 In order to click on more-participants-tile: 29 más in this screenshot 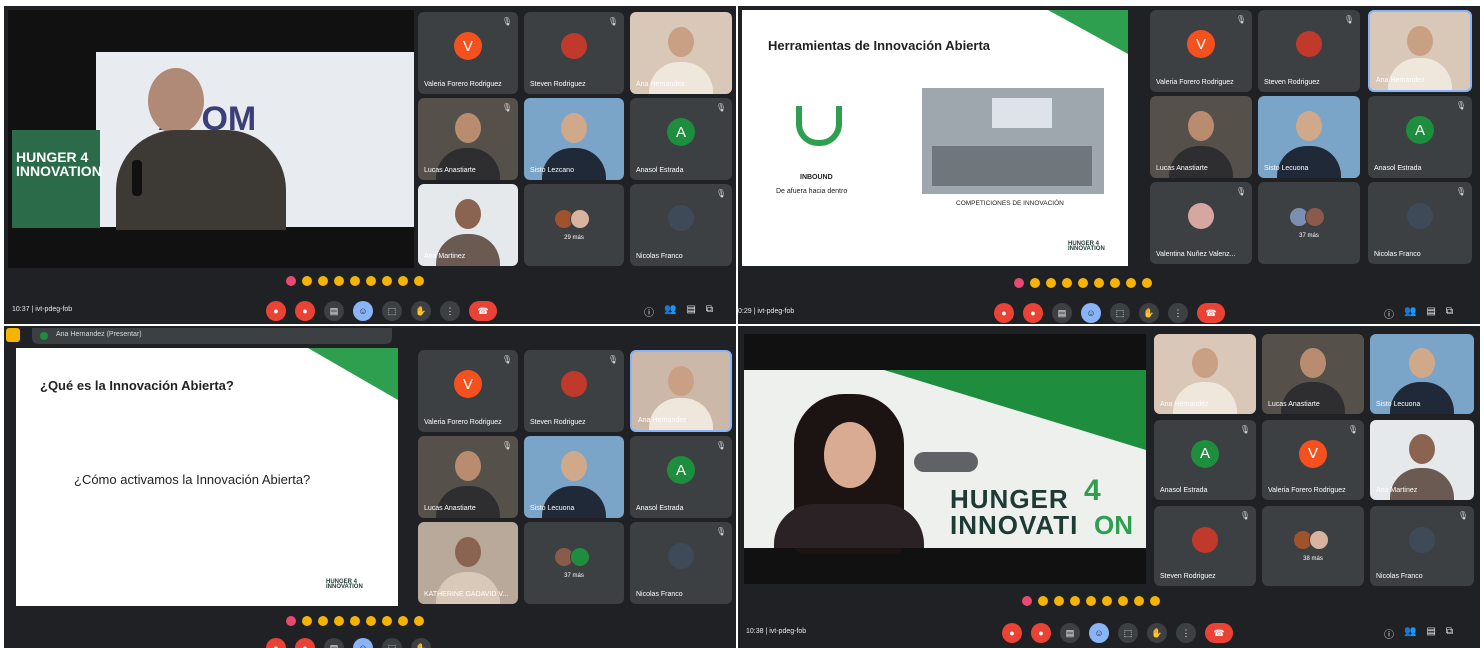, I will do `click(574, 225)`.